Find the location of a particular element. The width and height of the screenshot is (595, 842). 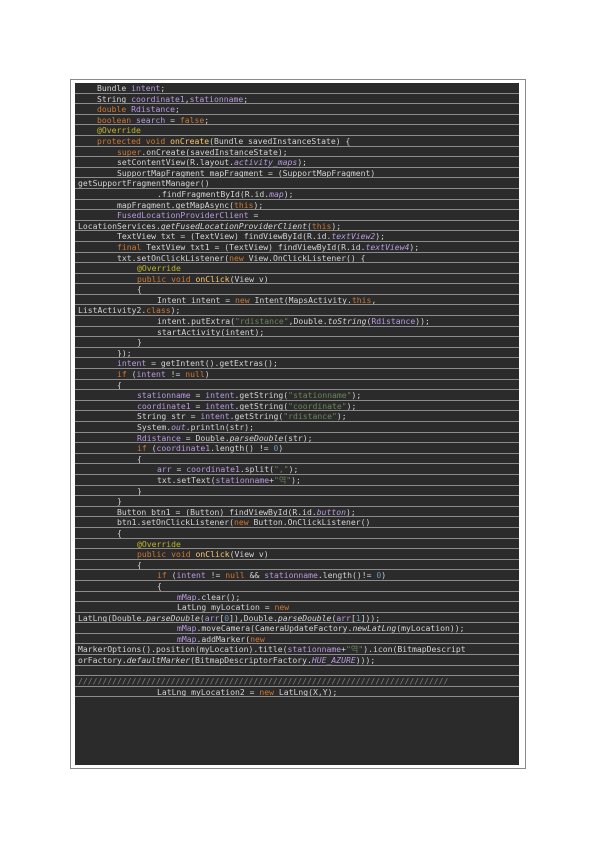

code-token: (myLocation)); is located at coordinates (430, 628).